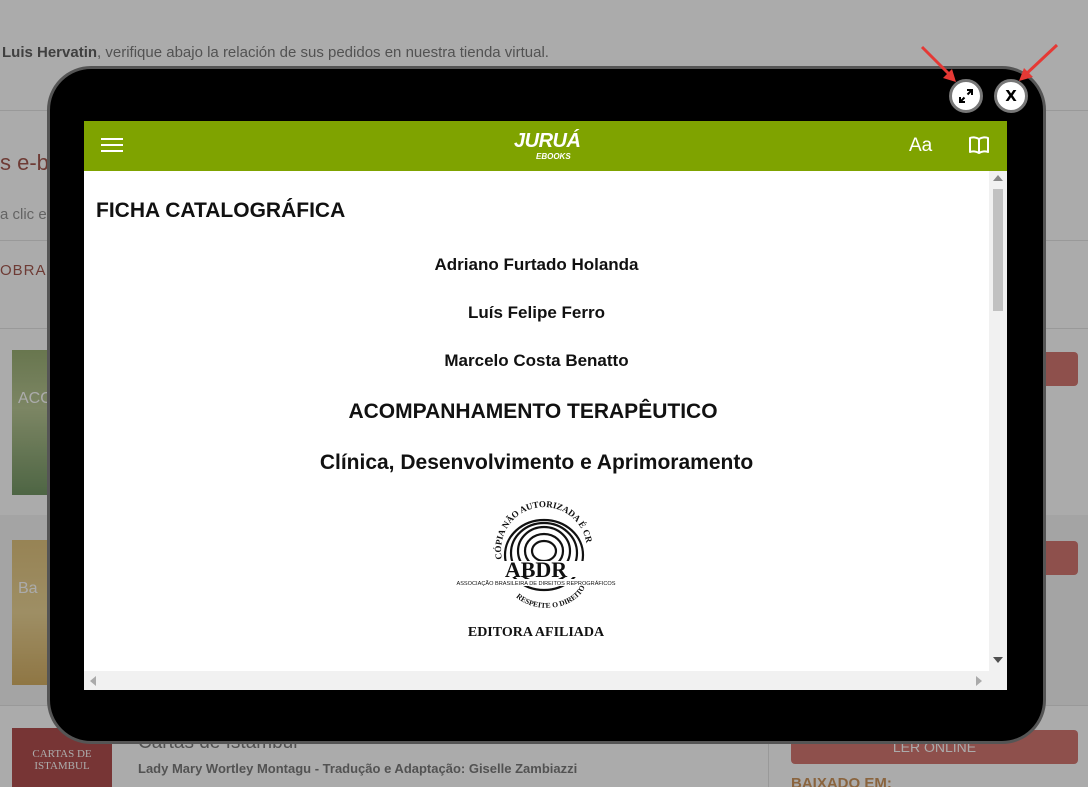 Image resolution: width=1088 pixels, height=787 pixels. Describe the element at coordinates (536, 462) in the screenshot. I see `book-subtitle: Clínica, Desenvolvimento e Aprimoramento` at that location.